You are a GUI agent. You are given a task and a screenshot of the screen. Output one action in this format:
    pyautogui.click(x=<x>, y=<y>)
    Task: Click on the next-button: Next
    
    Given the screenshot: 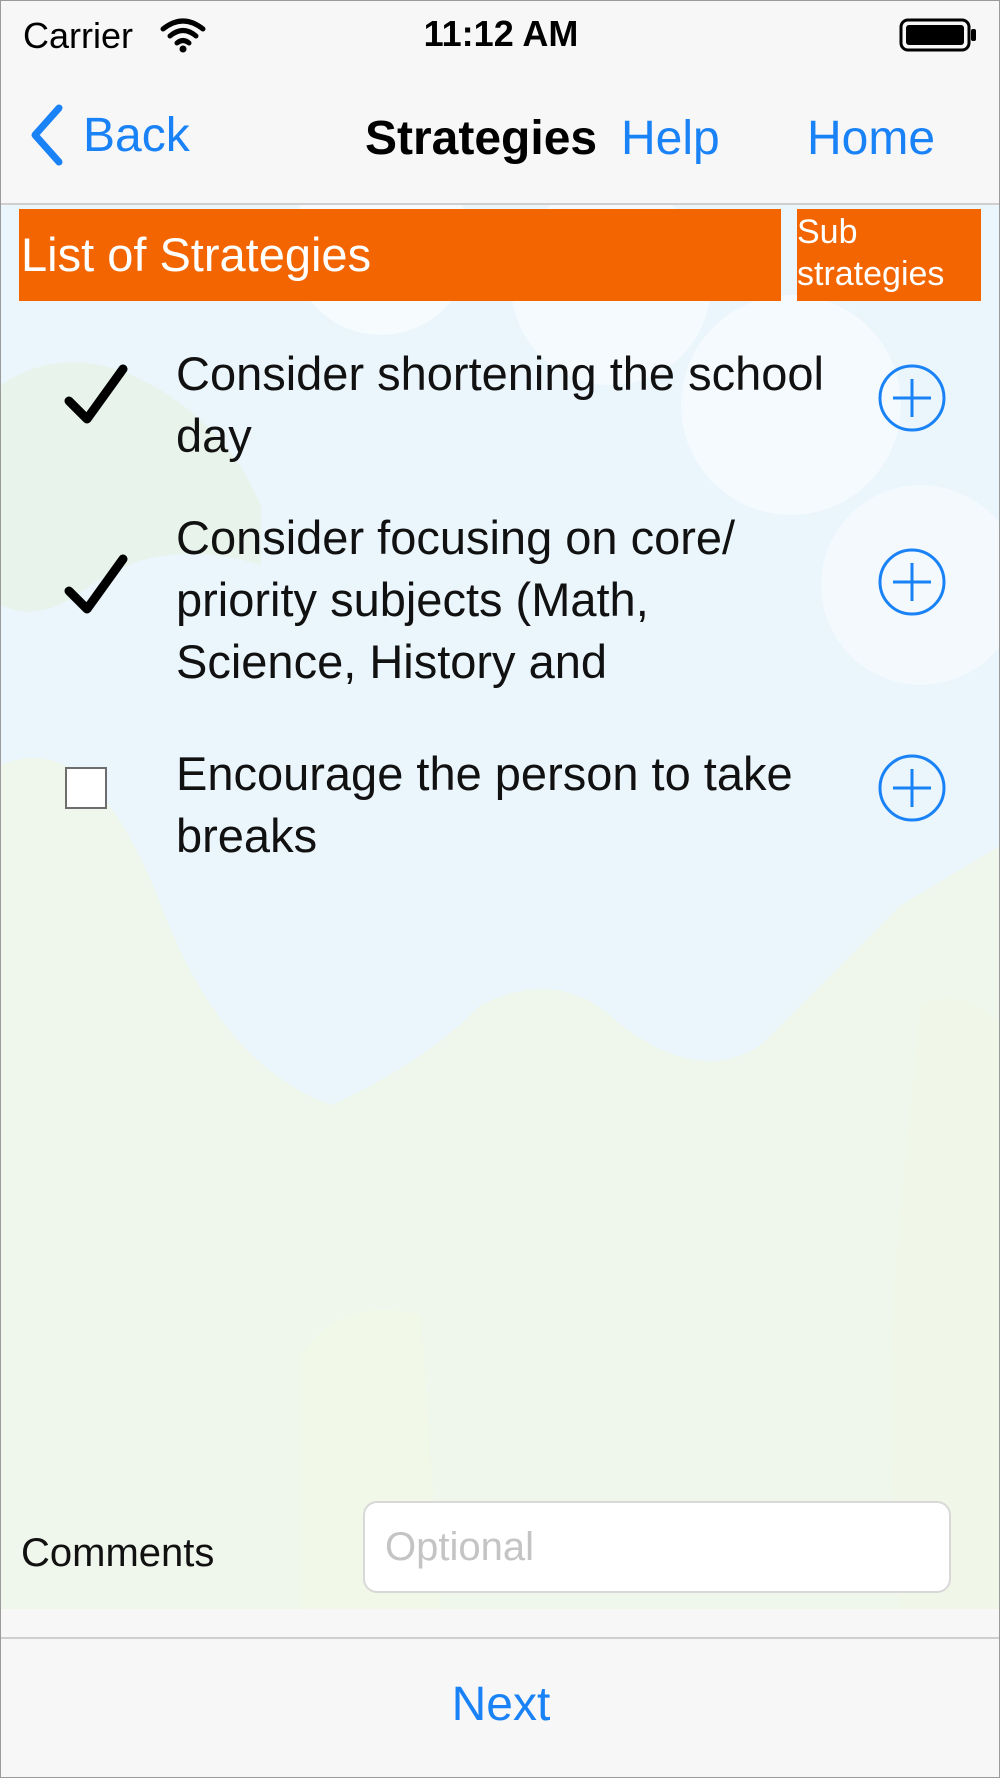 What is the action you would take?
    pyautogui.click(x=500, y=1704)
    